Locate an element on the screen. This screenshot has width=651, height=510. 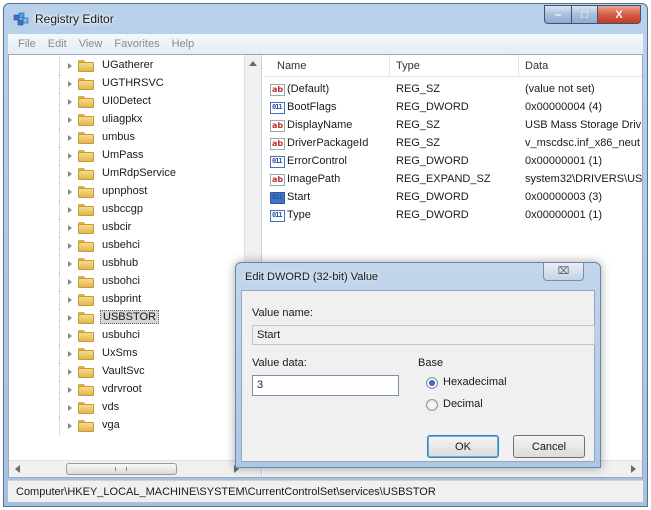
column-name: Name is located at coordinates (291, 66).